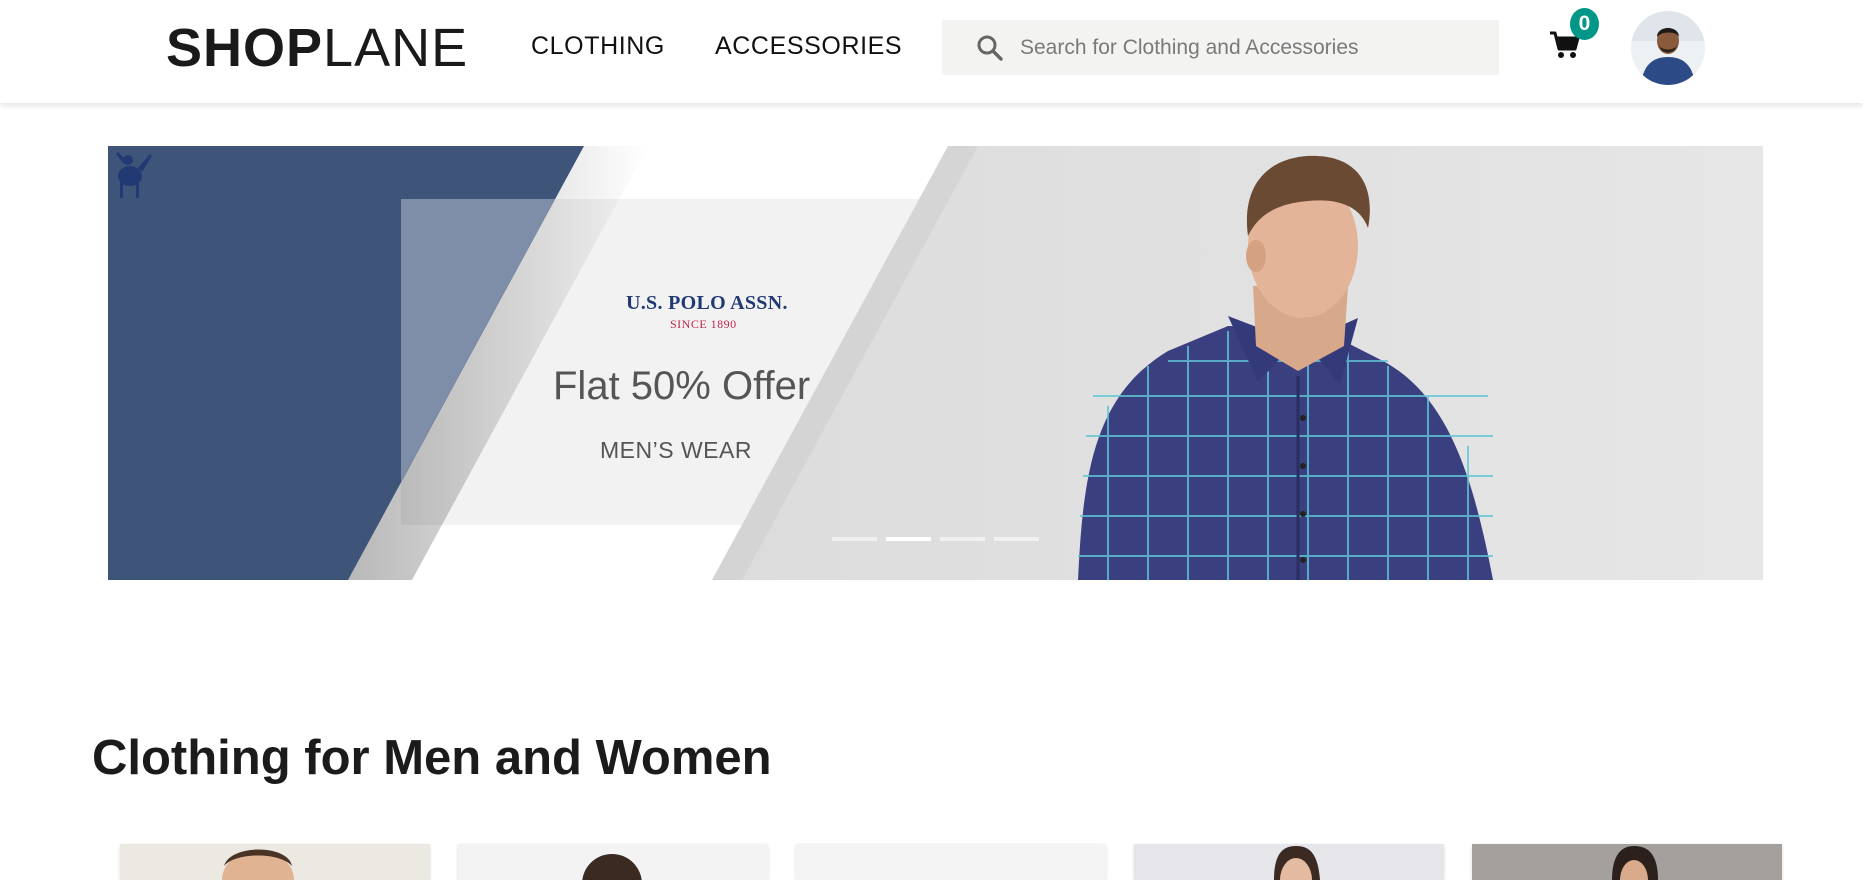  I want to click on product-grid, so click(951, 862).